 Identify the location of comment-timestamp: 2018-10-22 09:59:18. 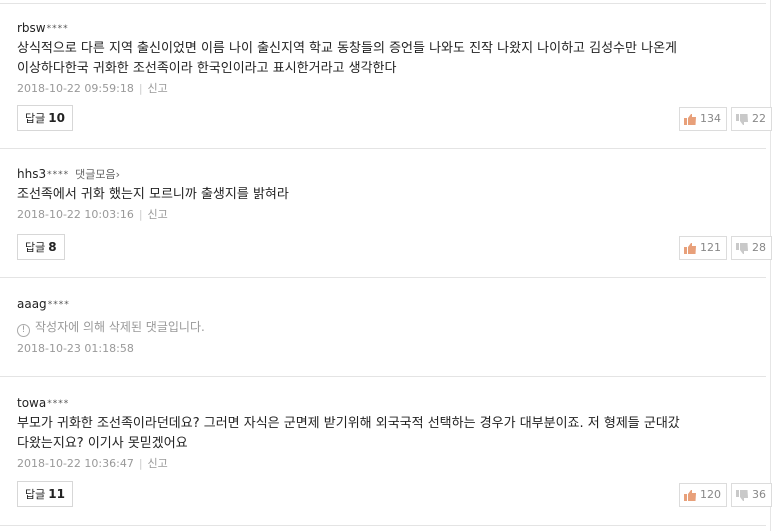
(75, 88).